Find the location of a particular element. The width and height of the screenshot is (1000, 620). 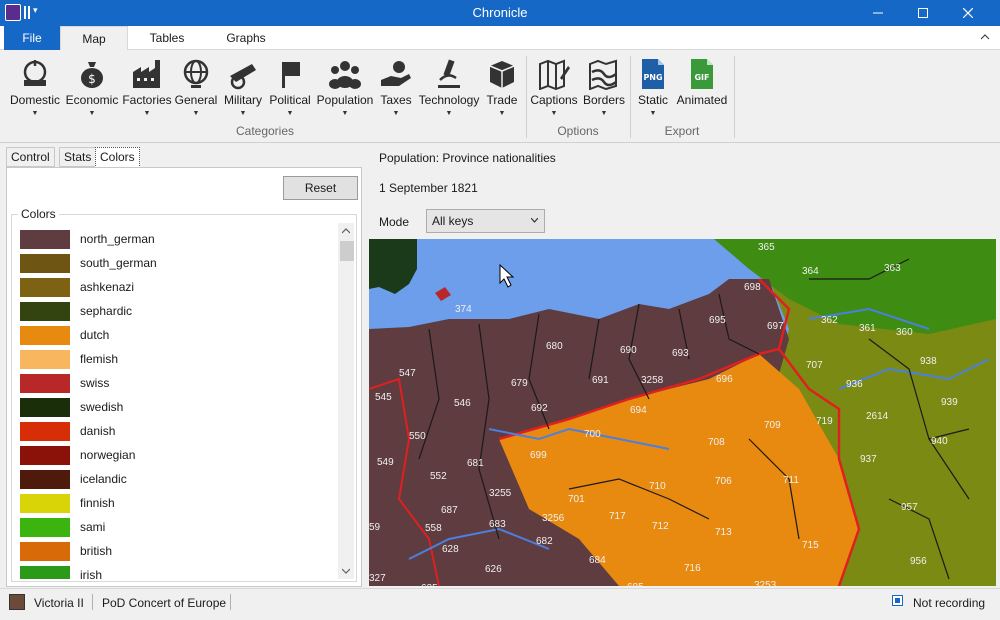

province-label: 701 is located at coordinates (576, 499).